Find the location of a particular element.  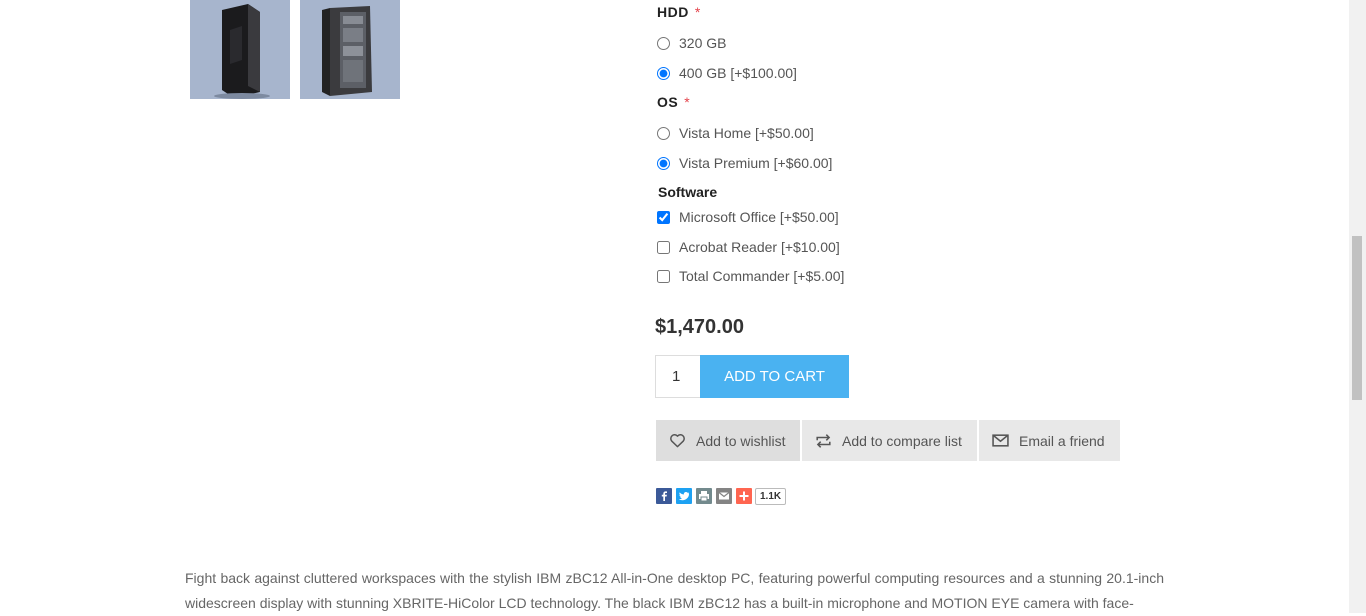

twitter-icon is located at coordinates (684, 496).